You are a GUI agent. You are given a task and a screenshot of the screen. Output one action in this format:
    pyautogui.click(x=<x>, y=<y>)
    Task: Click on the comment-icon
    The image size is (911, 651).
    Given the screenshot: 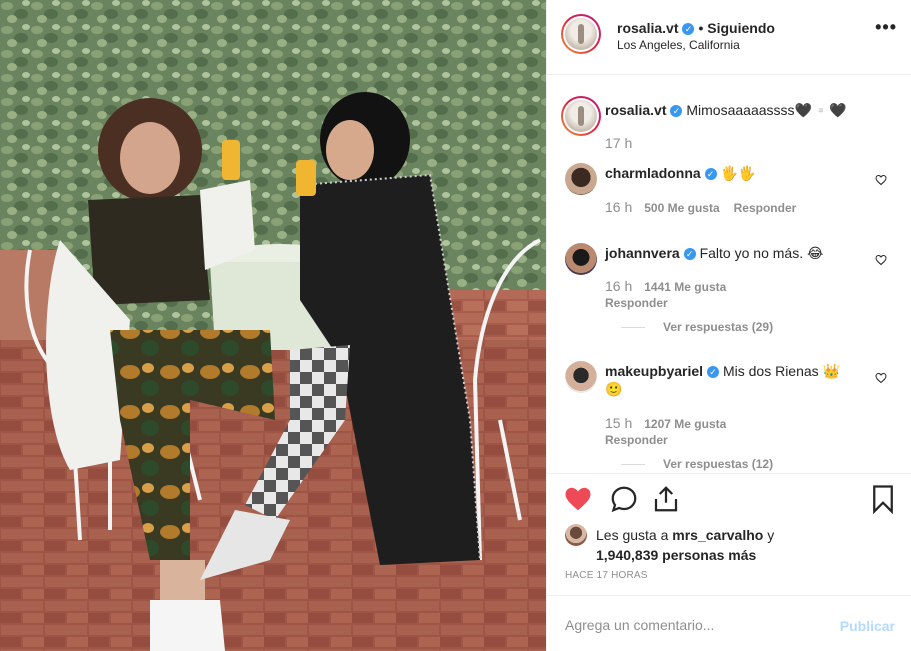 What is the action you would take?
    pyautogui.click(x=624, y=499)
    